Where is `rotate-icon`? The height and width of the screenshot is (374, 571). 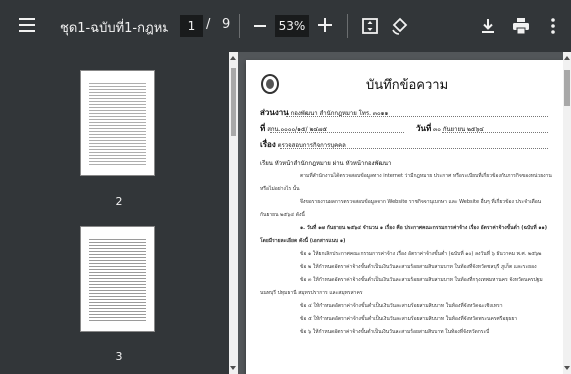
rotate-icon is located at coordinates (400, 26).